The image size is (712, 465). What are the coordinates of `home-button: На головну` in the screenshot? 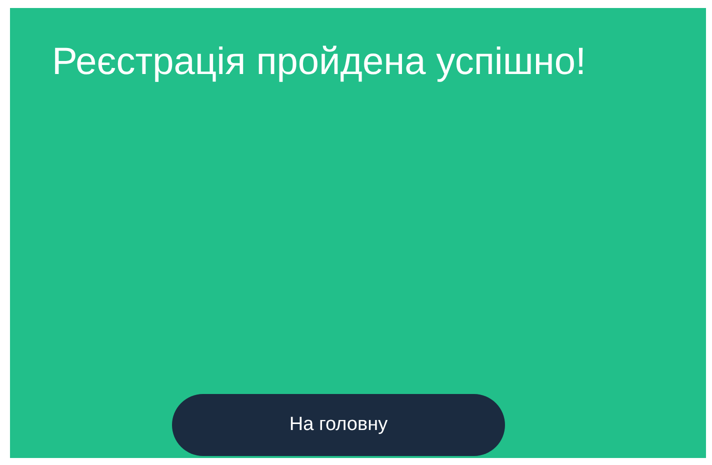 It's located at (338, 425).